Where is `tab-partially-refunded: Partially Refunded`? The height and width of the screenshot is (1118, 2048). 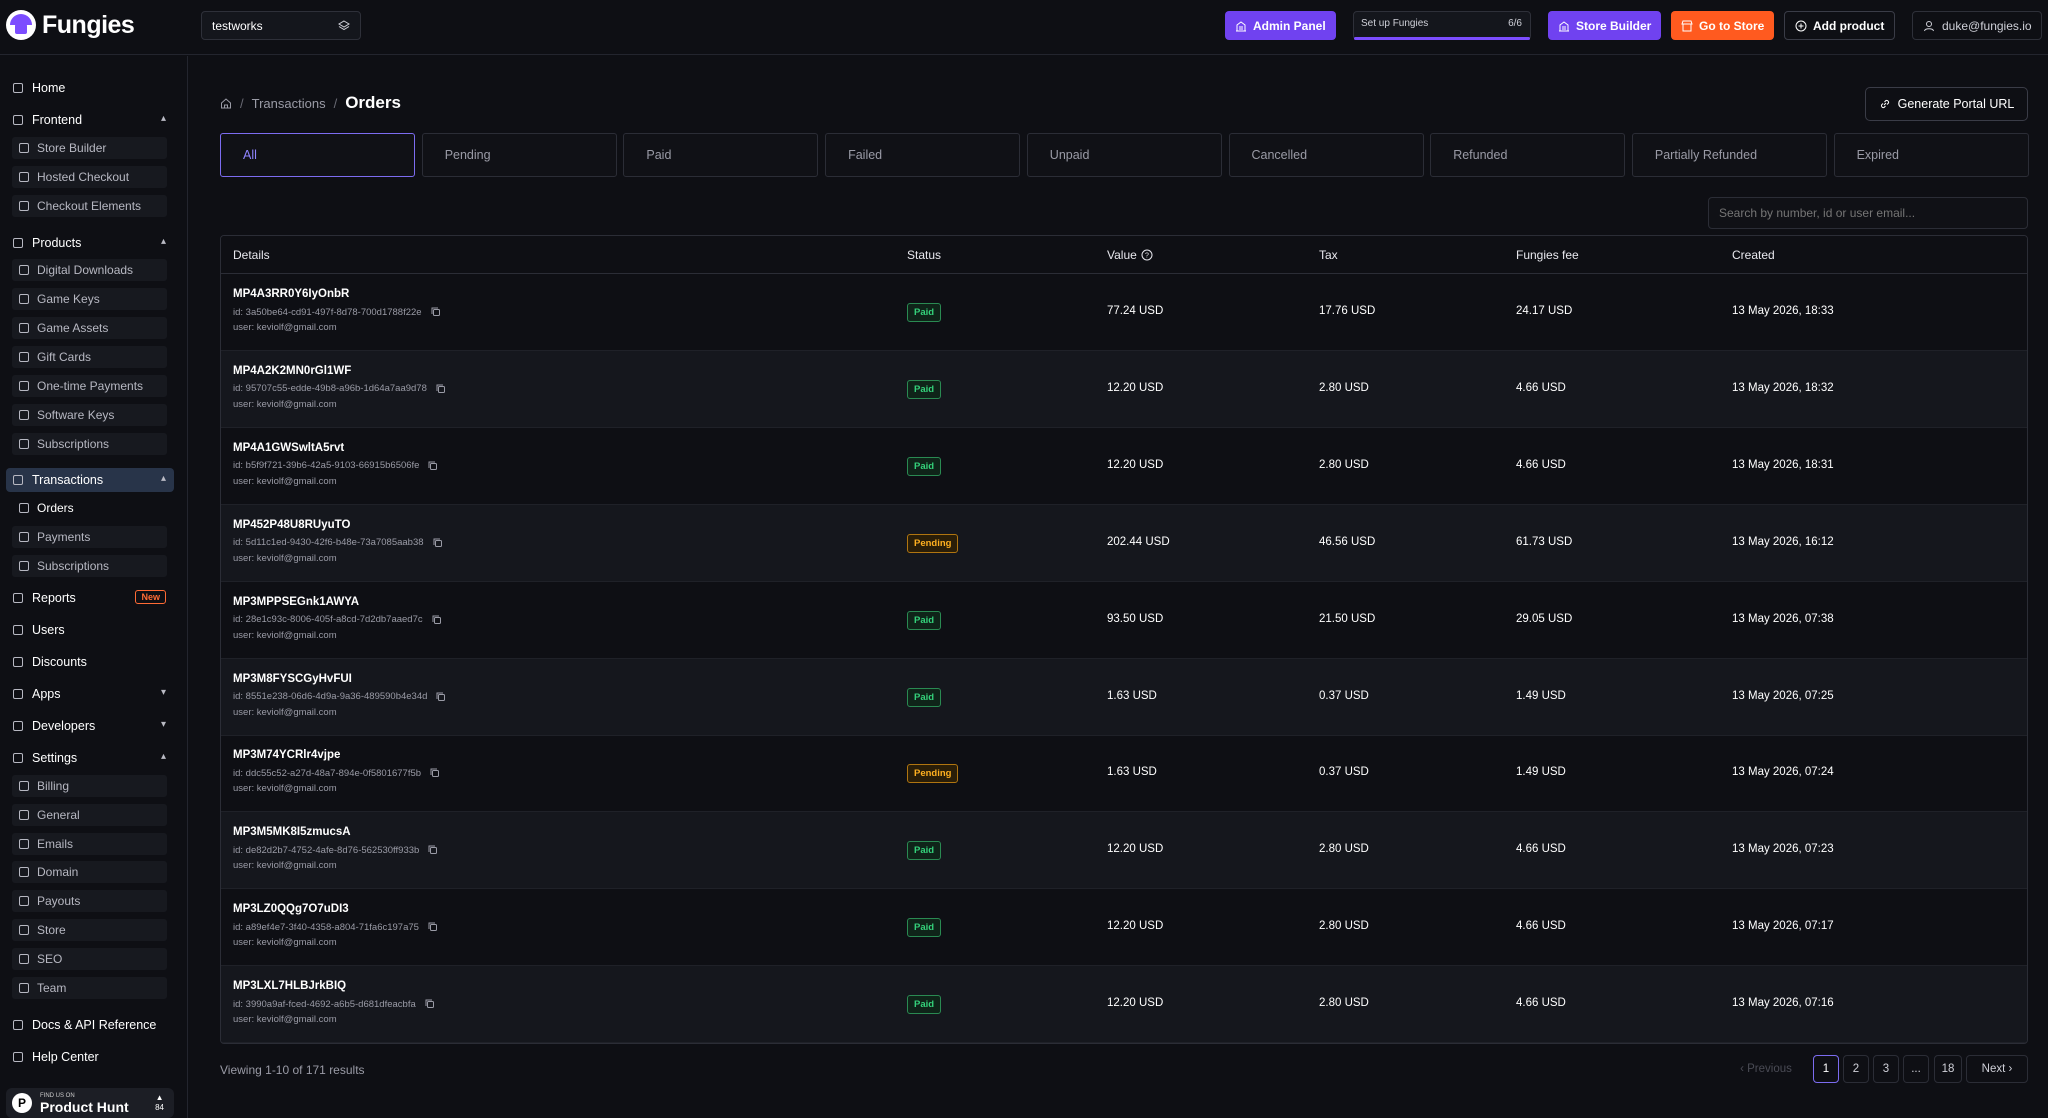 tab-partially-refunded: Partially Refunded is located at coordinates (1729, 155).